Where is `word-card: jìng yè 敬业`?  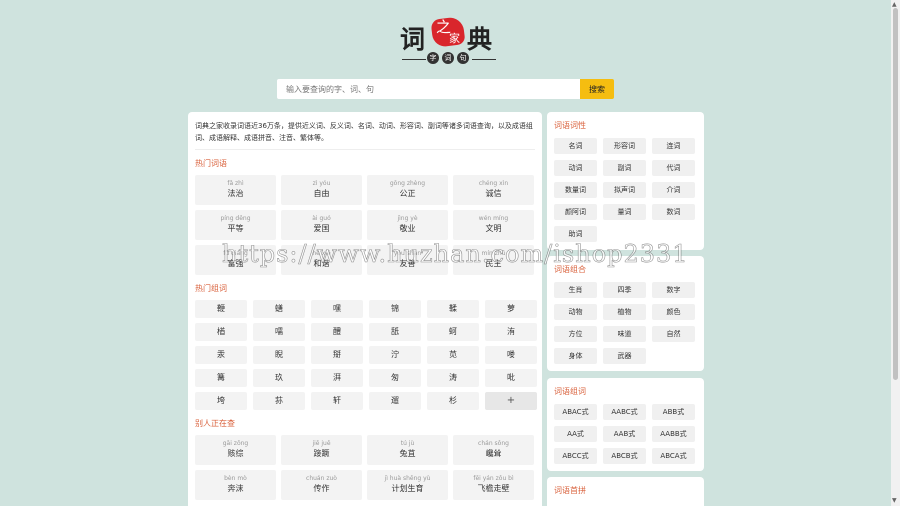 word-card: jìng yè 敬业 is located at coordinates (407, 225).